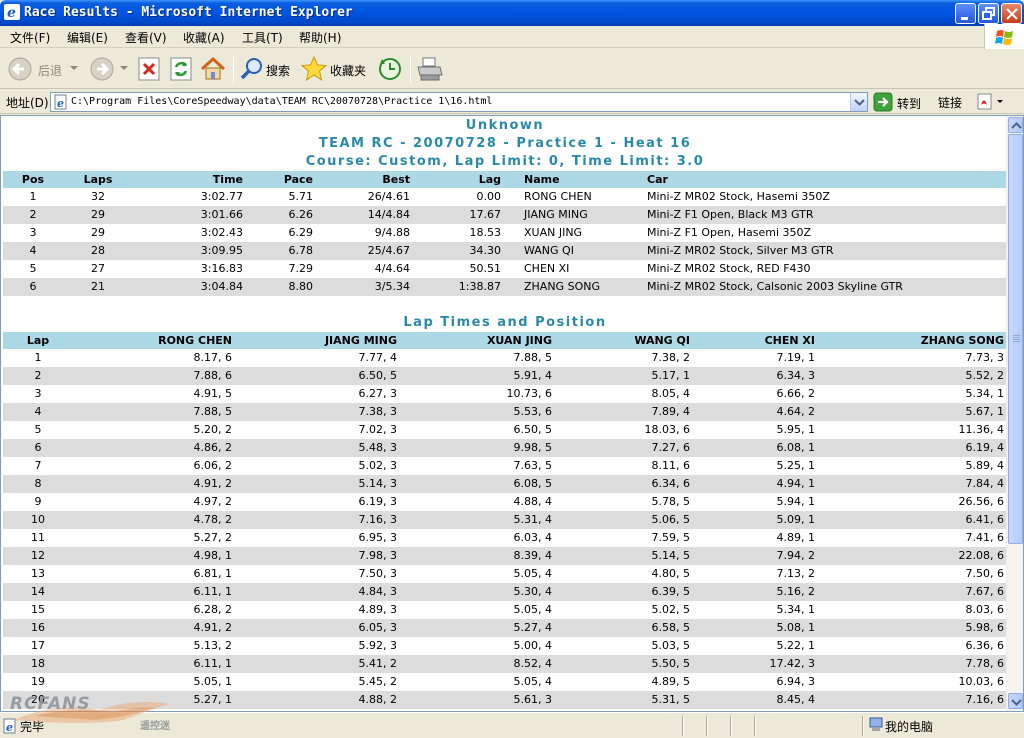 This screenshot has width=1024, height=738. I want to click on minimize-button, so click(965, 13).